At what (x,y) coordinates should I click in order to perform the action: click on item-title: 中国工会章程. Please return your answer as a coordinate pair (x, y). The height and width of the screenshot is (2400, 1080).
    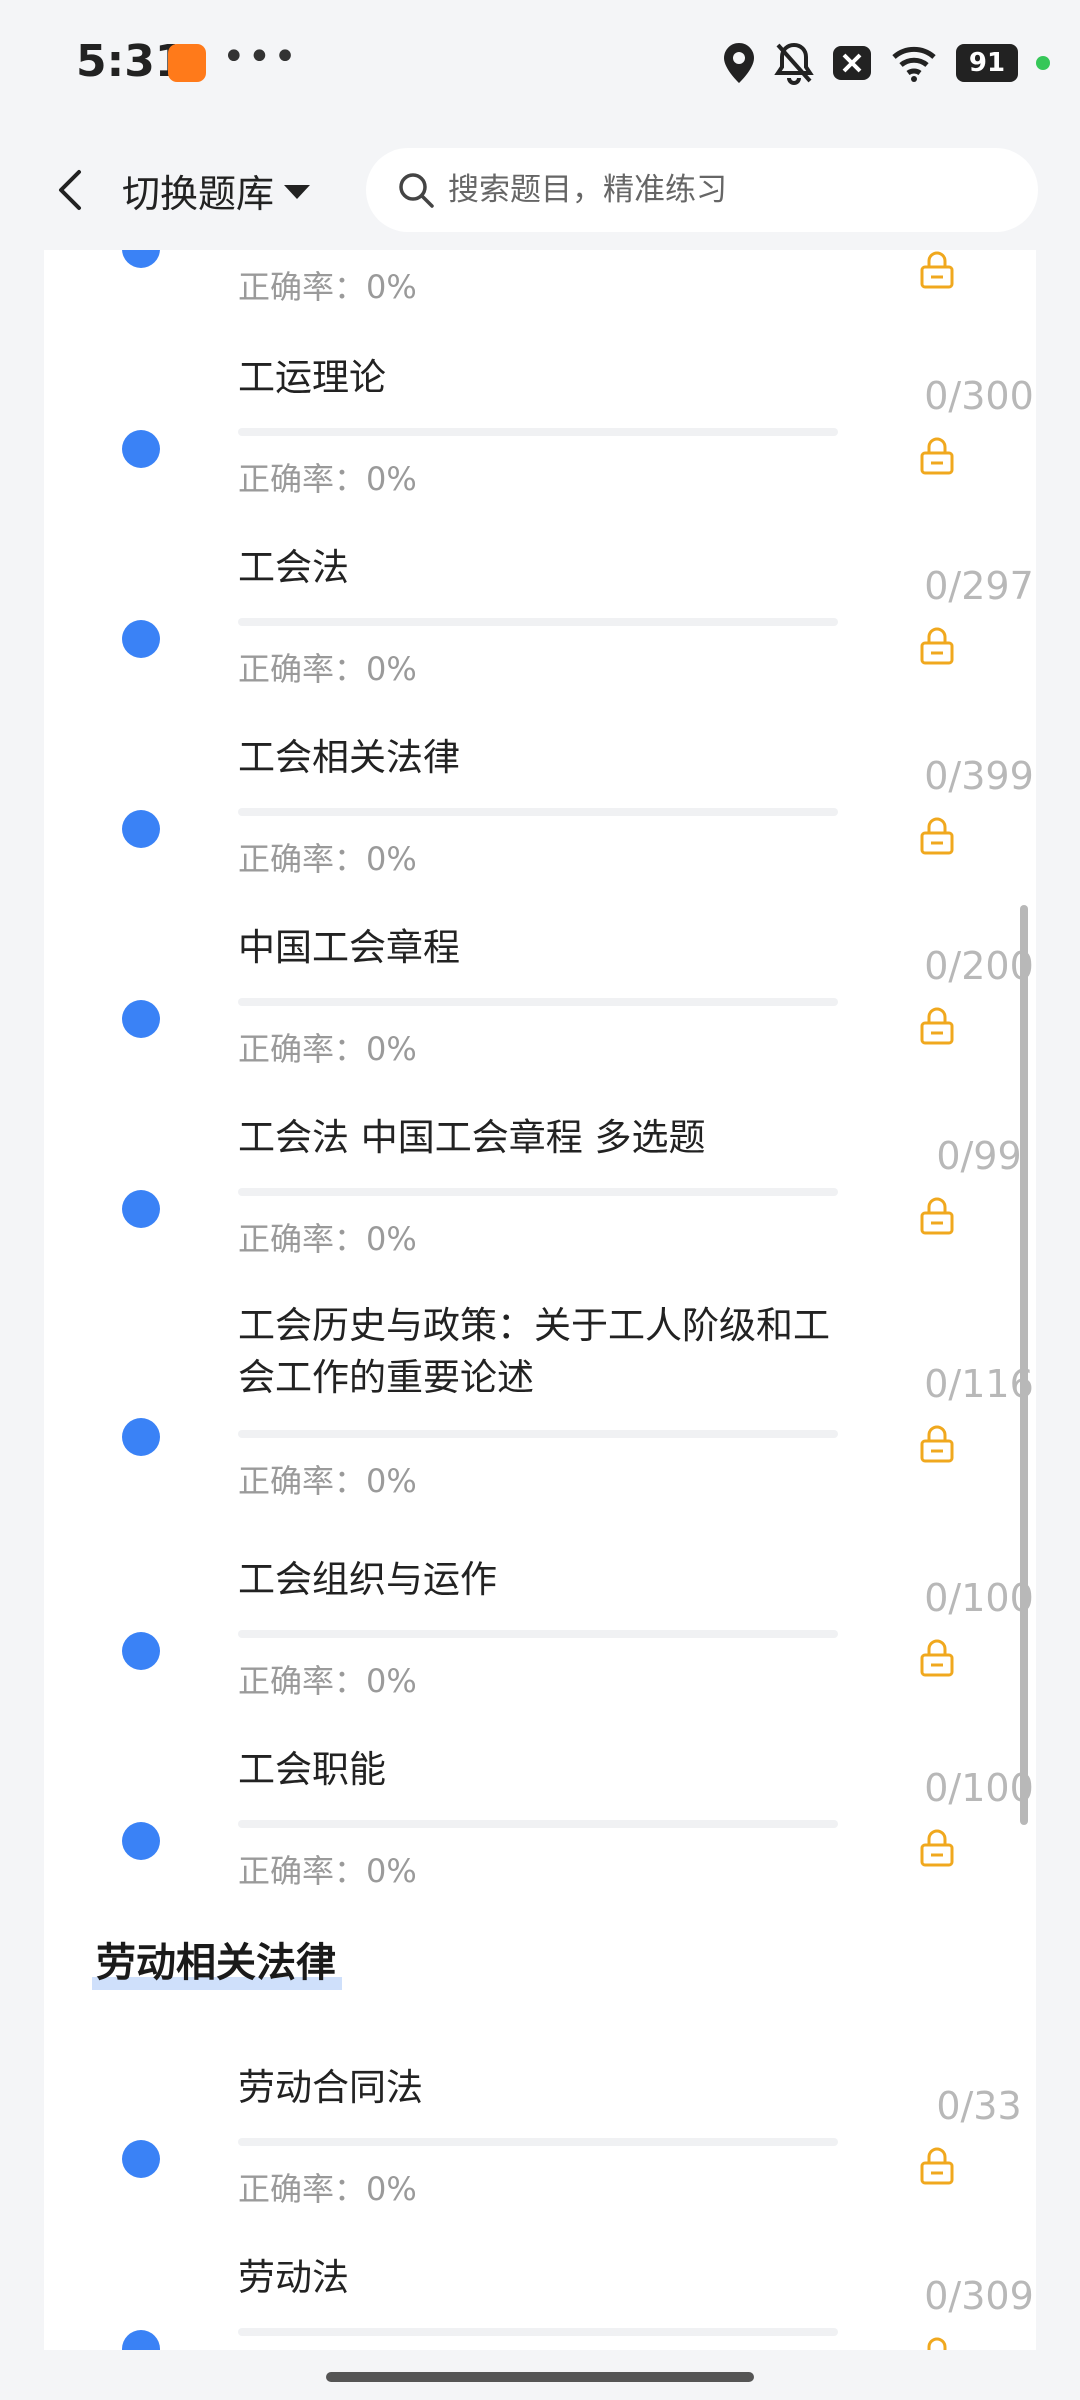
    Looking at the image, I should click on (349, 947).